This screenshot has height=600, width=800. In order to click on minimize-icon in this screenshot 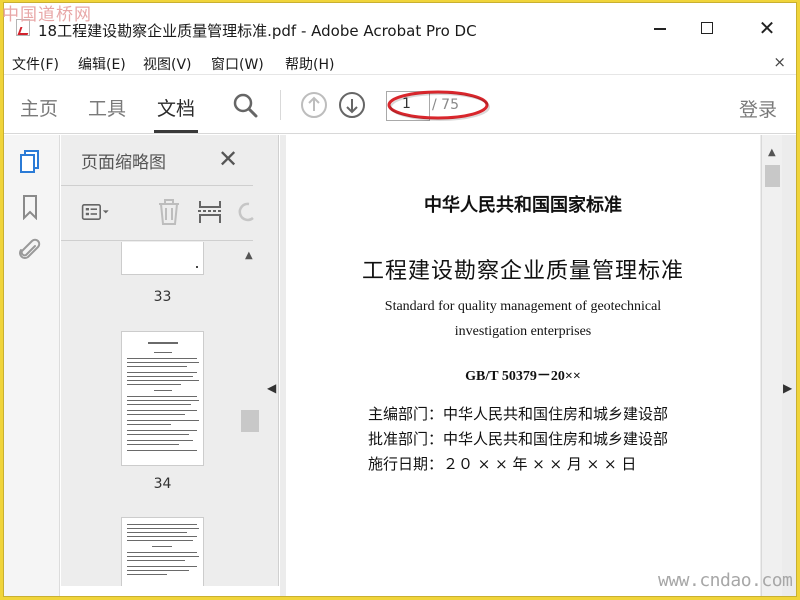, I will do `click(660, 29)`.